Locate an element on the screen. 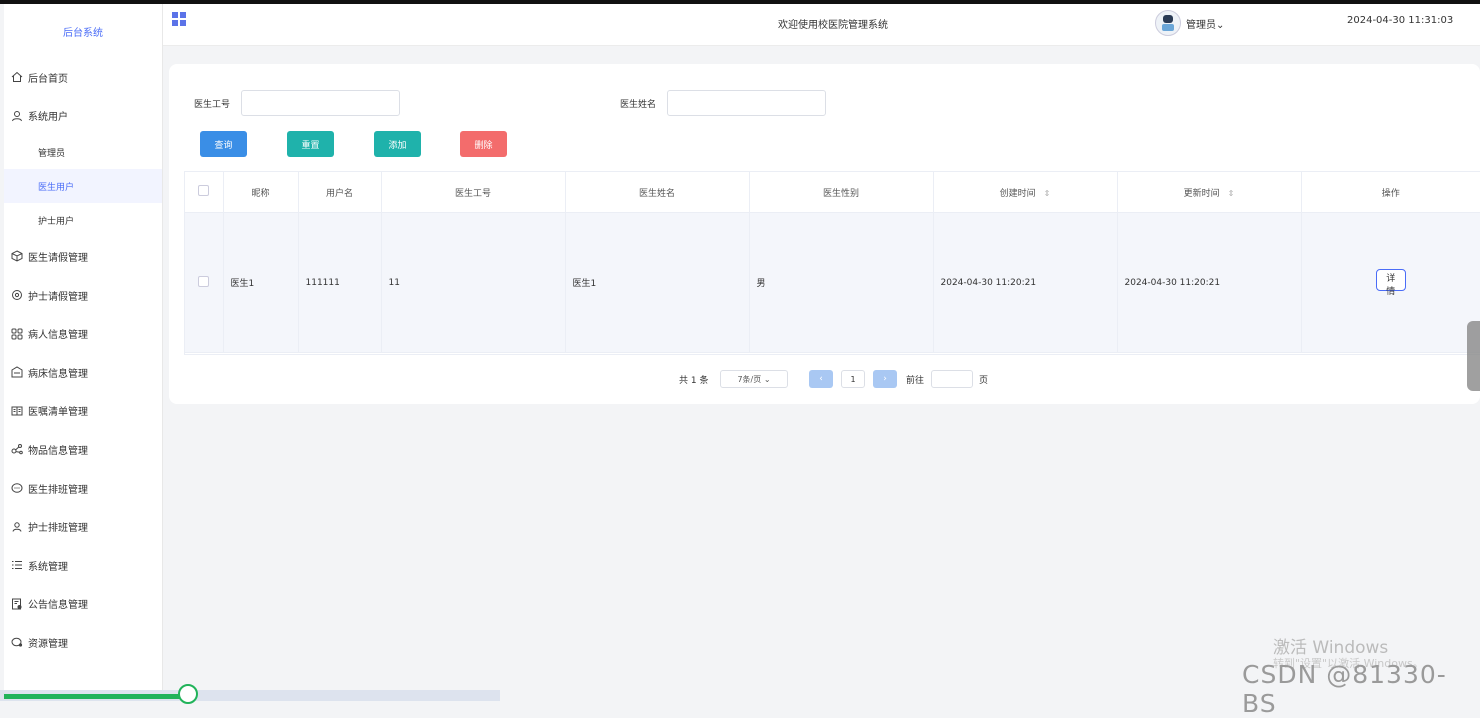 The height and width of the screenshot is (718, 1480). cell-actions: 详情 is located at coordinates (1390, 282).